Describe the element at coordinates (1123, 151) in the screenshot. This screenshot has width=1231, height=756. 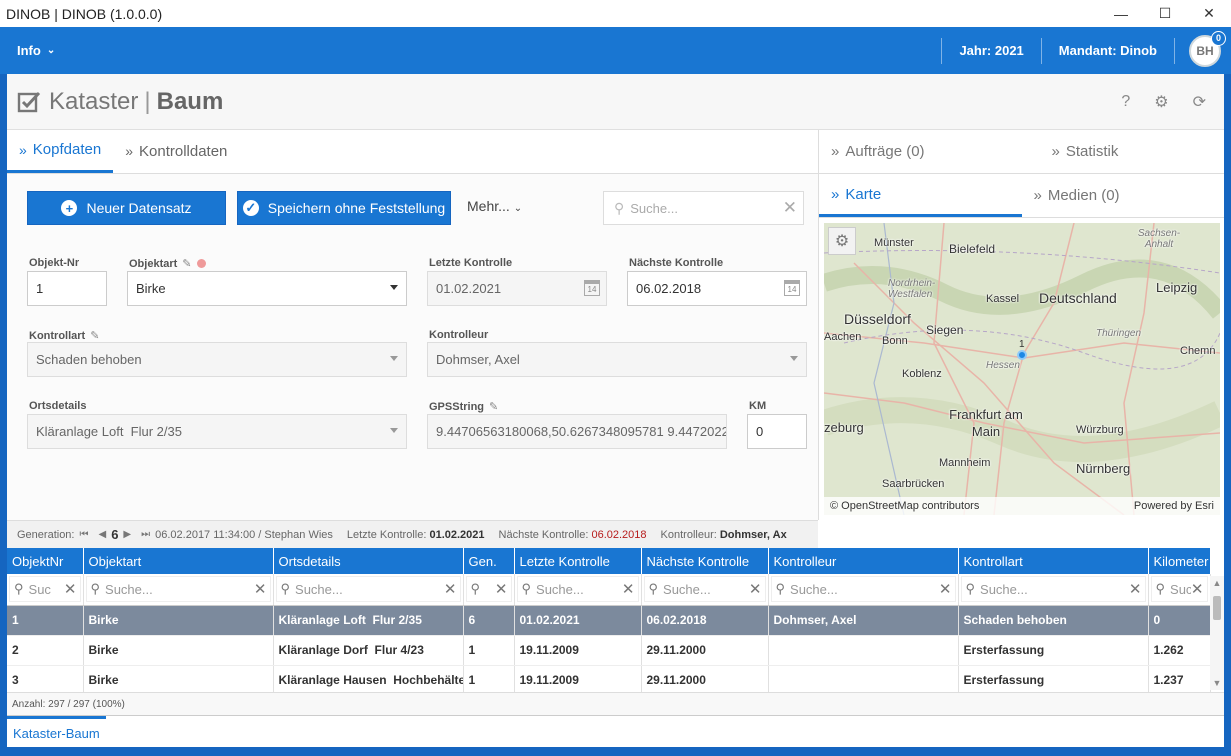
I see `tab-statistik: » Statistik` at that location.